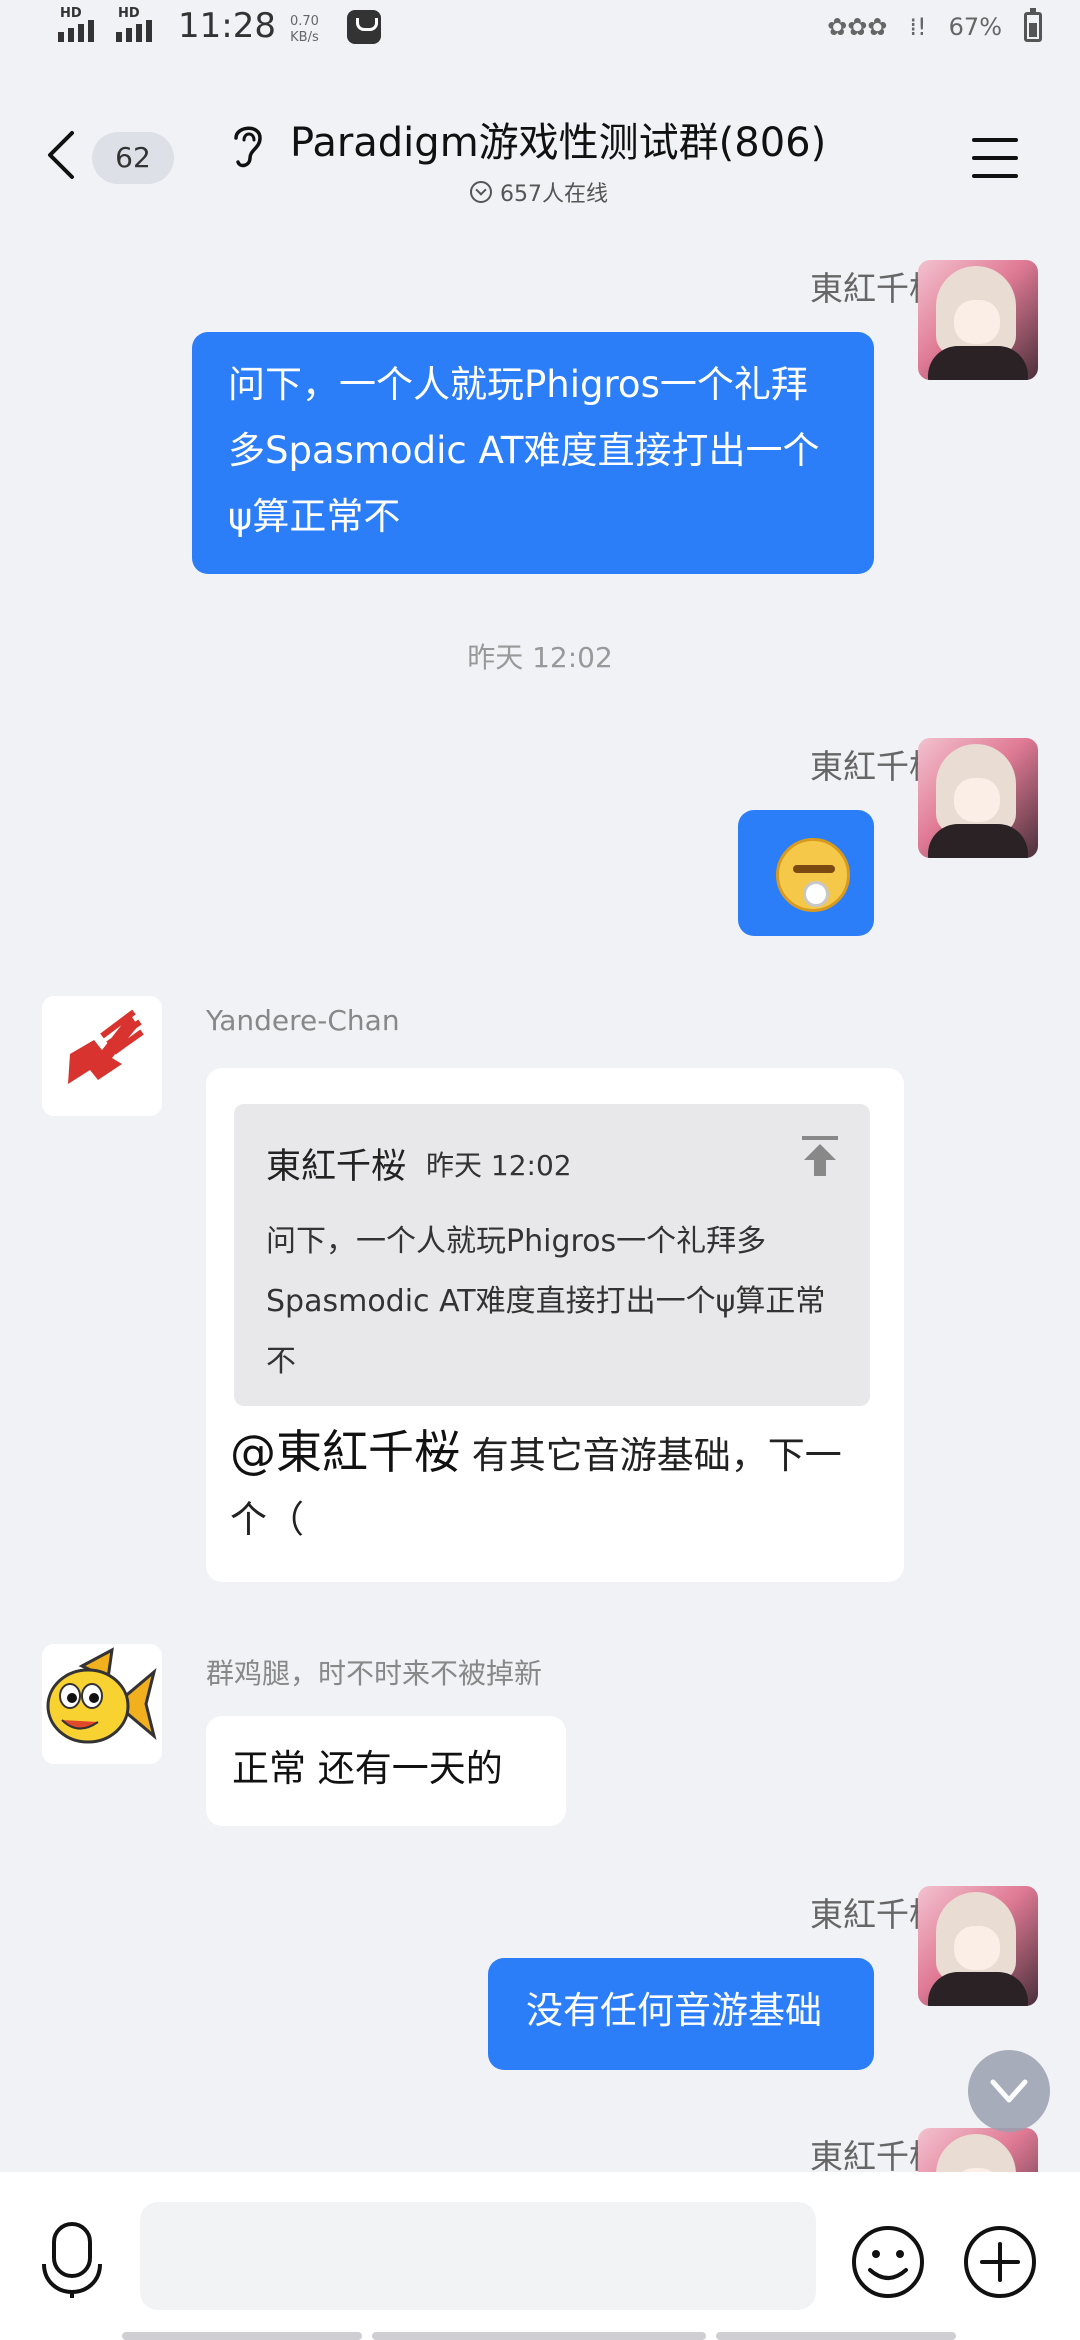 This screenshot has height=2340, width=1080. What do you see at coordinates (813, 875) in the screenshot?
I see `sticker-emoji-icon` at bounding box center [813, 875].